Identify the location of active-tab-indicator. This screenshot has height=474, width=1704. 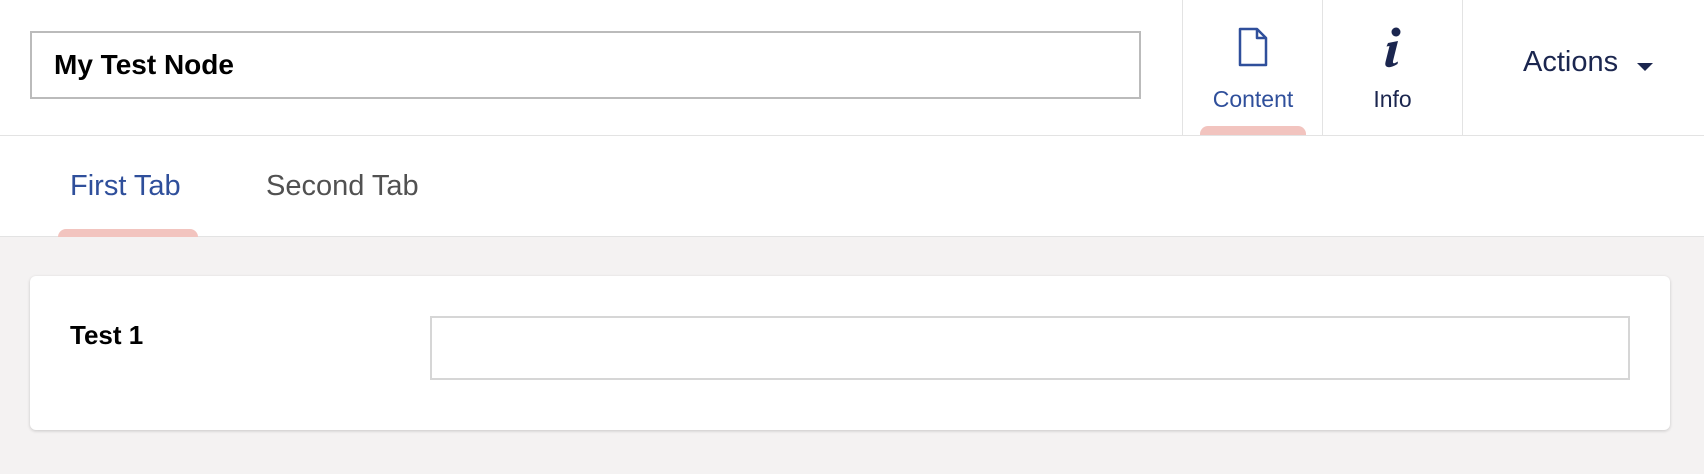
(128, 233).